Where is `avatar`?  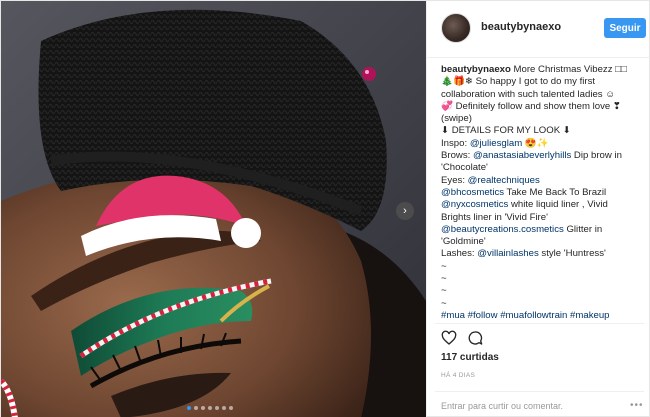 avatar is located at coordinates (456, 28).